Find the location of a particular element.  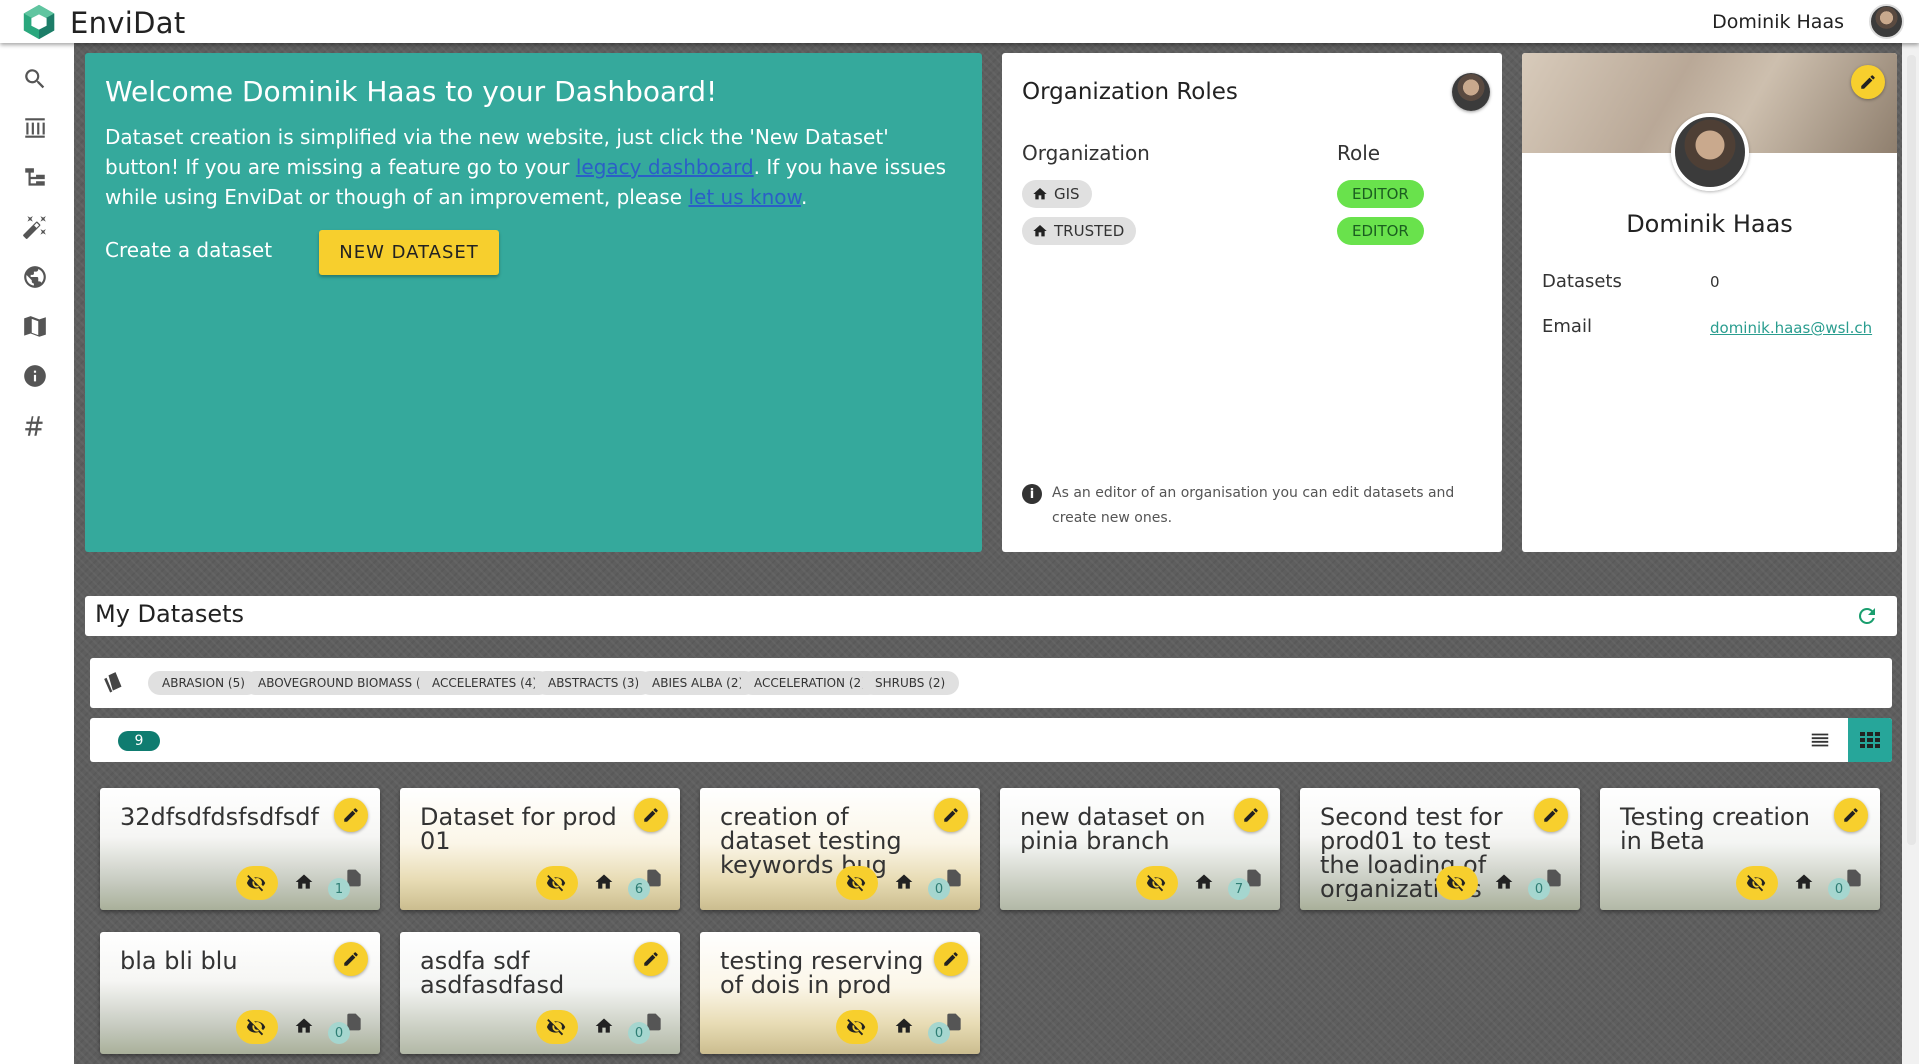

org-chip-trusted: TRUSTED is located at coordinates (1079, 231).